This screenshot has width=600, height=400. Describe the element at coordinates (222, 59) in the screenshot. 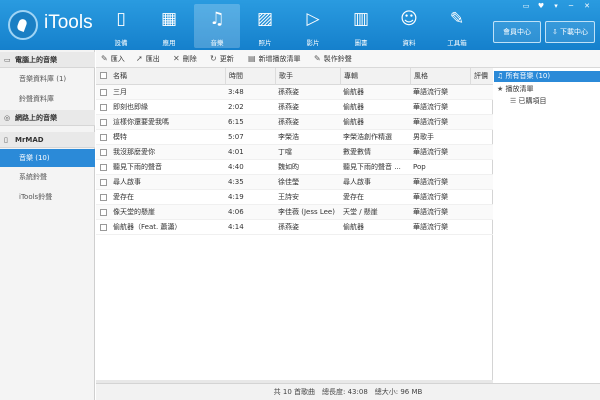

I see `refresh-button: ↻ 更新` at that location.